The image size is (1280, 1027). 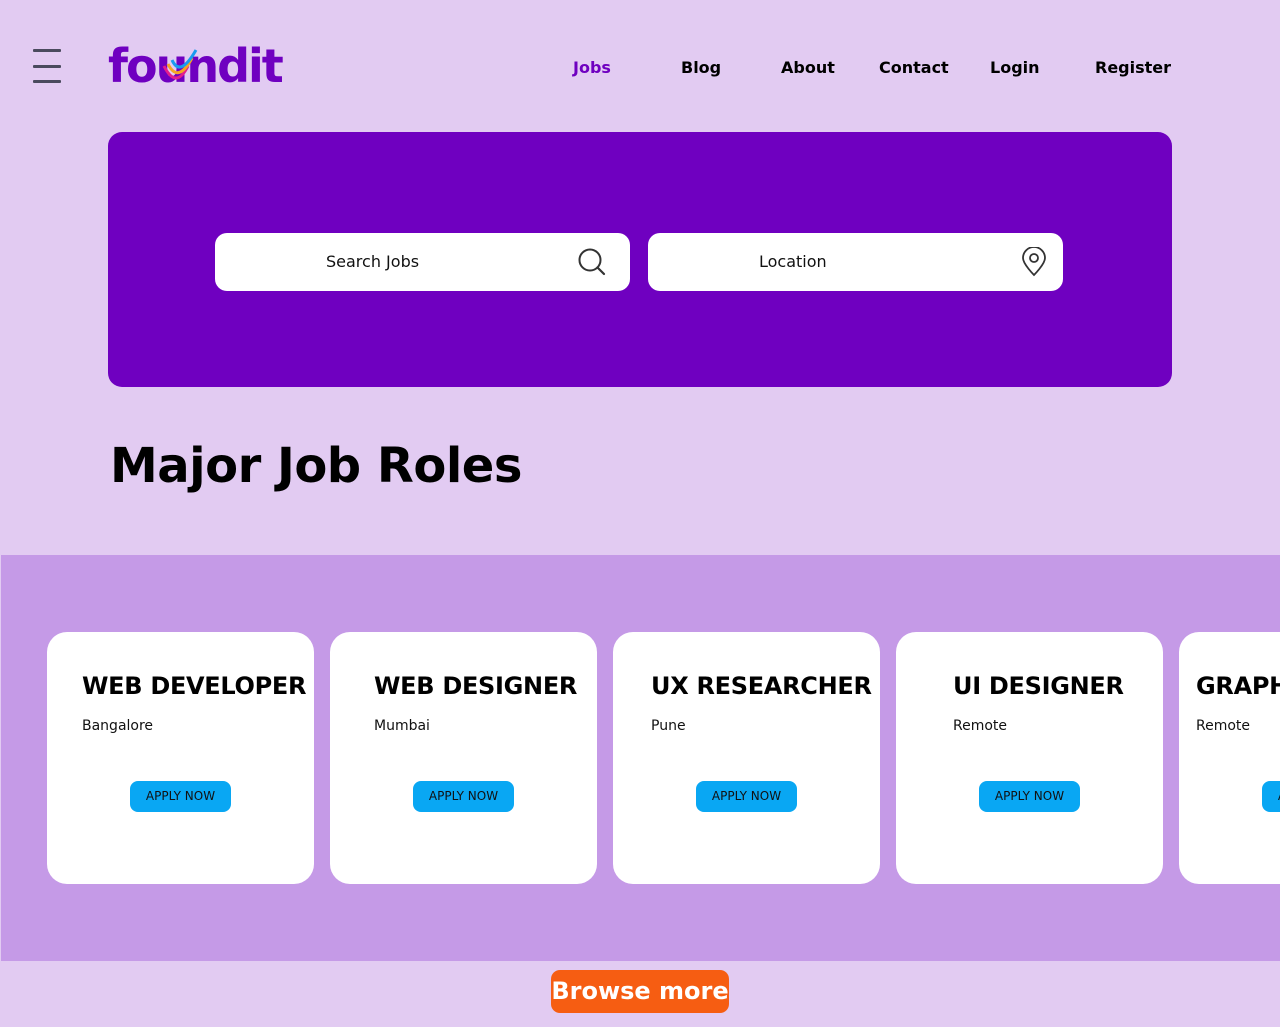 I want to click on nav-register: Register, so click(x=1133, y=67).